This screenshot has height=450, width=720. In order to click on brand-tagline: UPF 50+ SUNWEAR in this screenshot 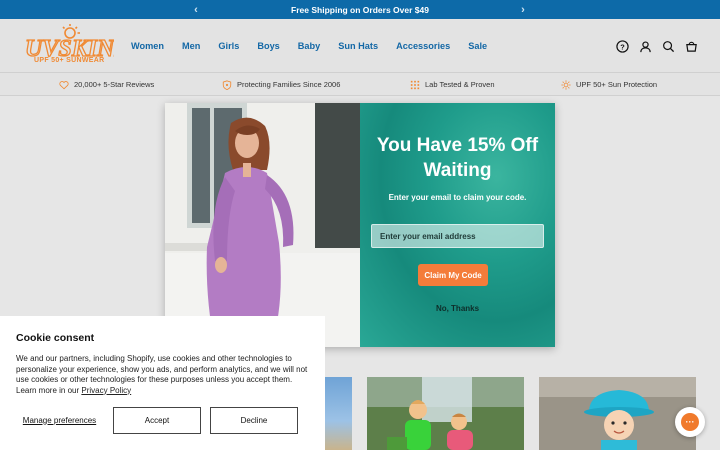, I will do `click(69, 60)`.